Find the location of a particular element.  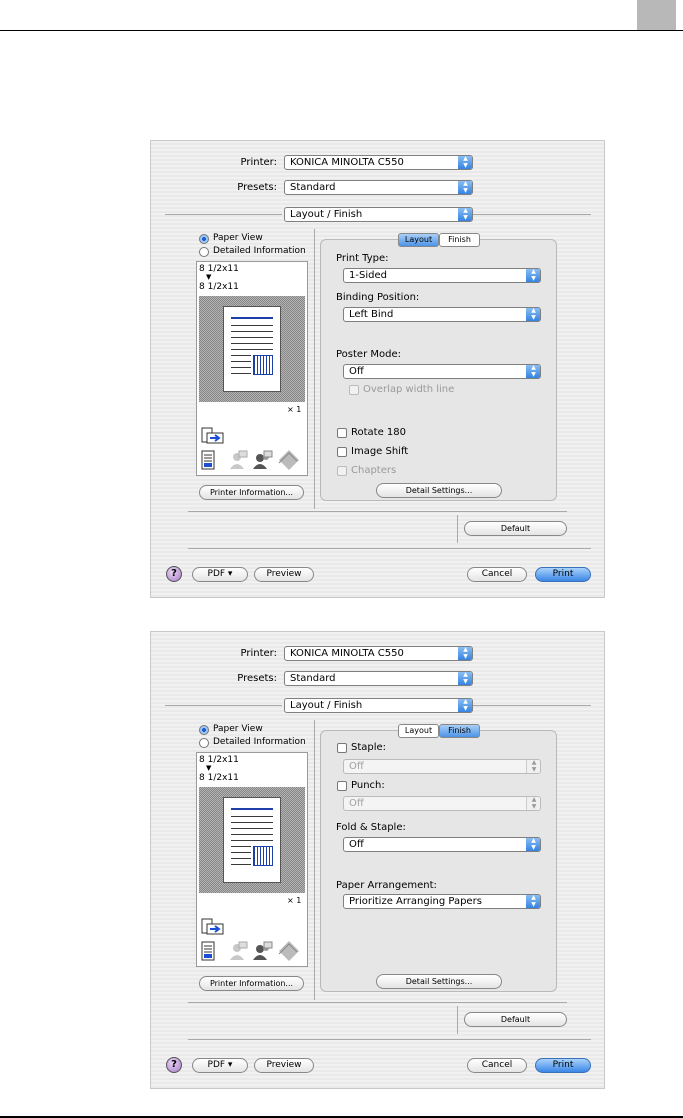

overlap-width-checkbox is located at coordinates (354, 390).